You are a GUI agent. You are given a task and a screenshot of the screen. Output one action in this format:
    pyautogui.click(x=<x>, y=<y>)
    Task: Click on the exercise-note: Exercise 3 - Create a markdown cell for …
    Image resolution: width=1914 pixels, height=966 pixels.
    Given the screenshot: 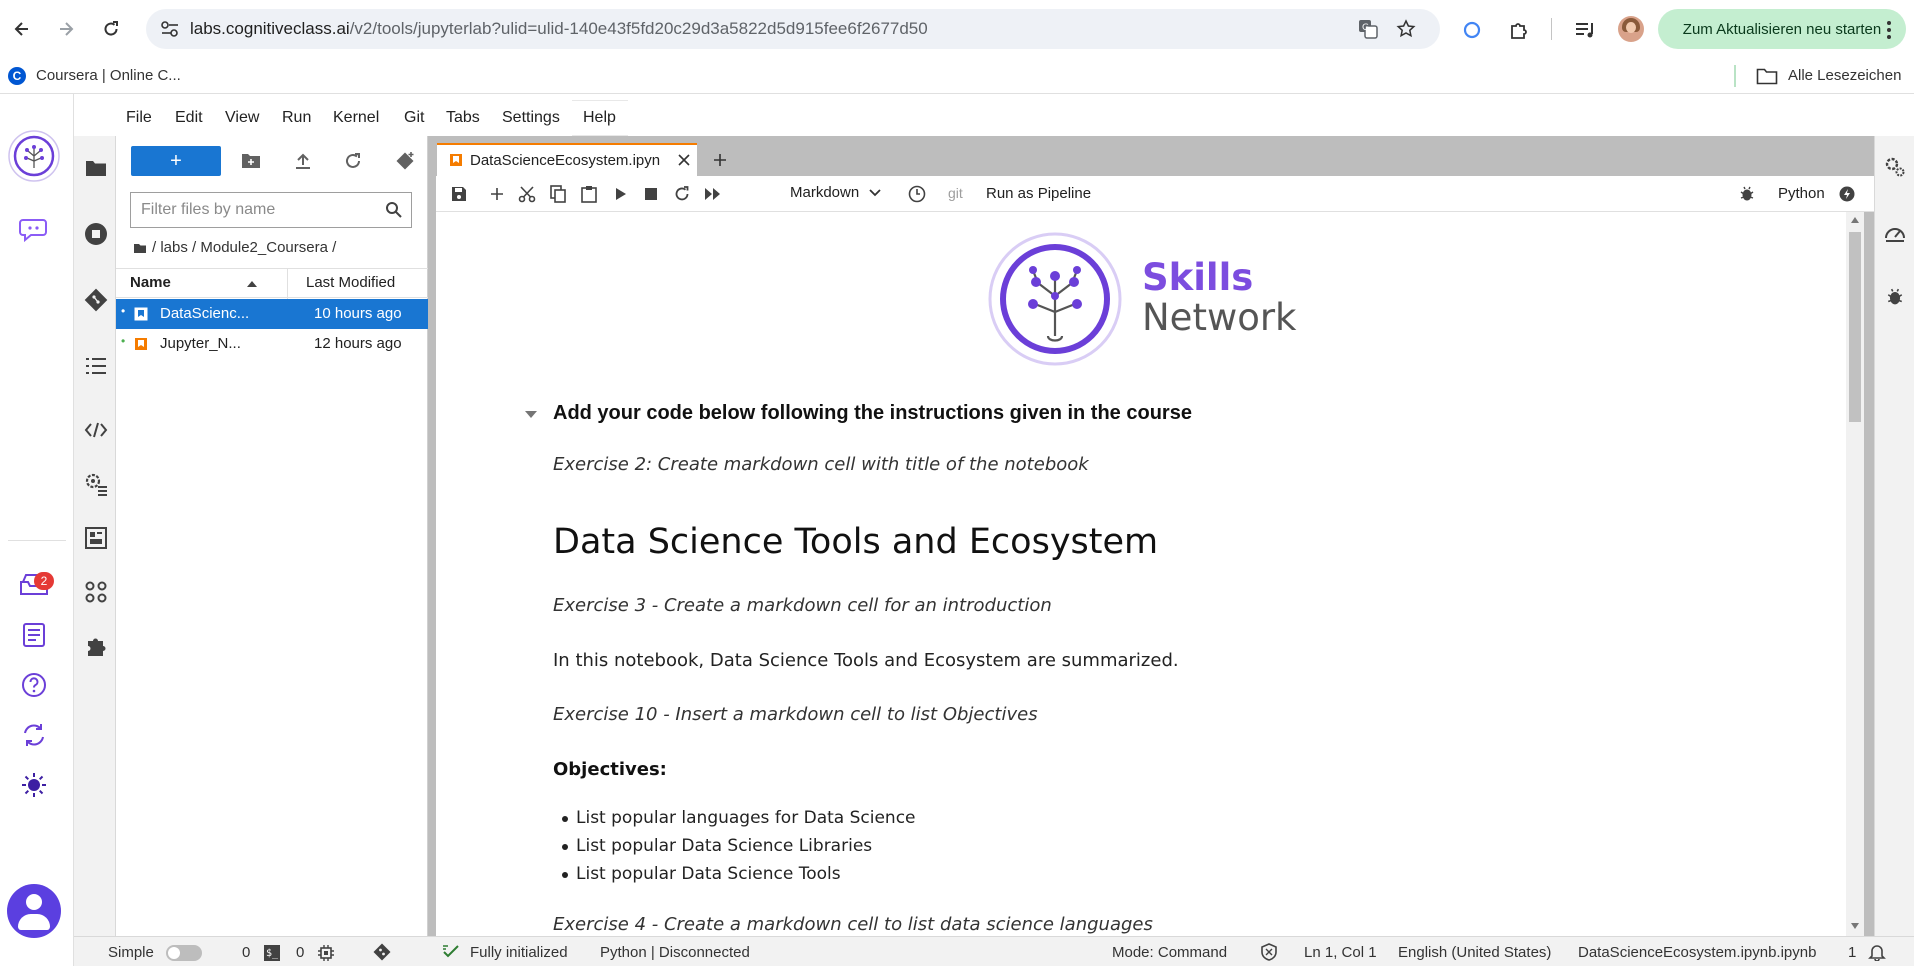 What is the action you would take?
    pyautogui.click(x=802, y=605)
    